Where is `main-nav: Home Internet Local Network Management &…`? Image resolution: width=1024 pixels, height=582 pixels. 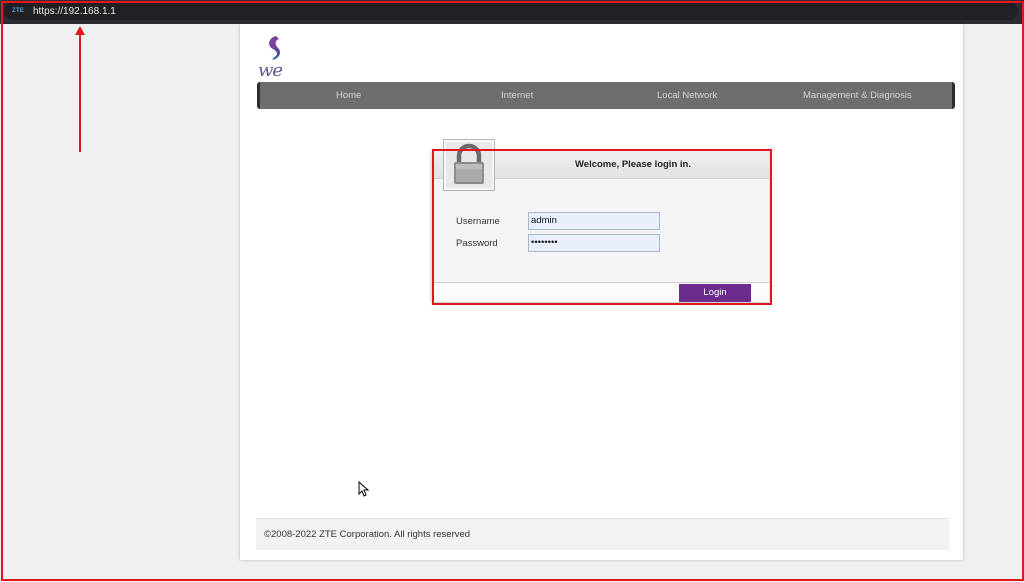
main-nav: Home Internet Local Network Management &… is located at coordinates (606, 95).